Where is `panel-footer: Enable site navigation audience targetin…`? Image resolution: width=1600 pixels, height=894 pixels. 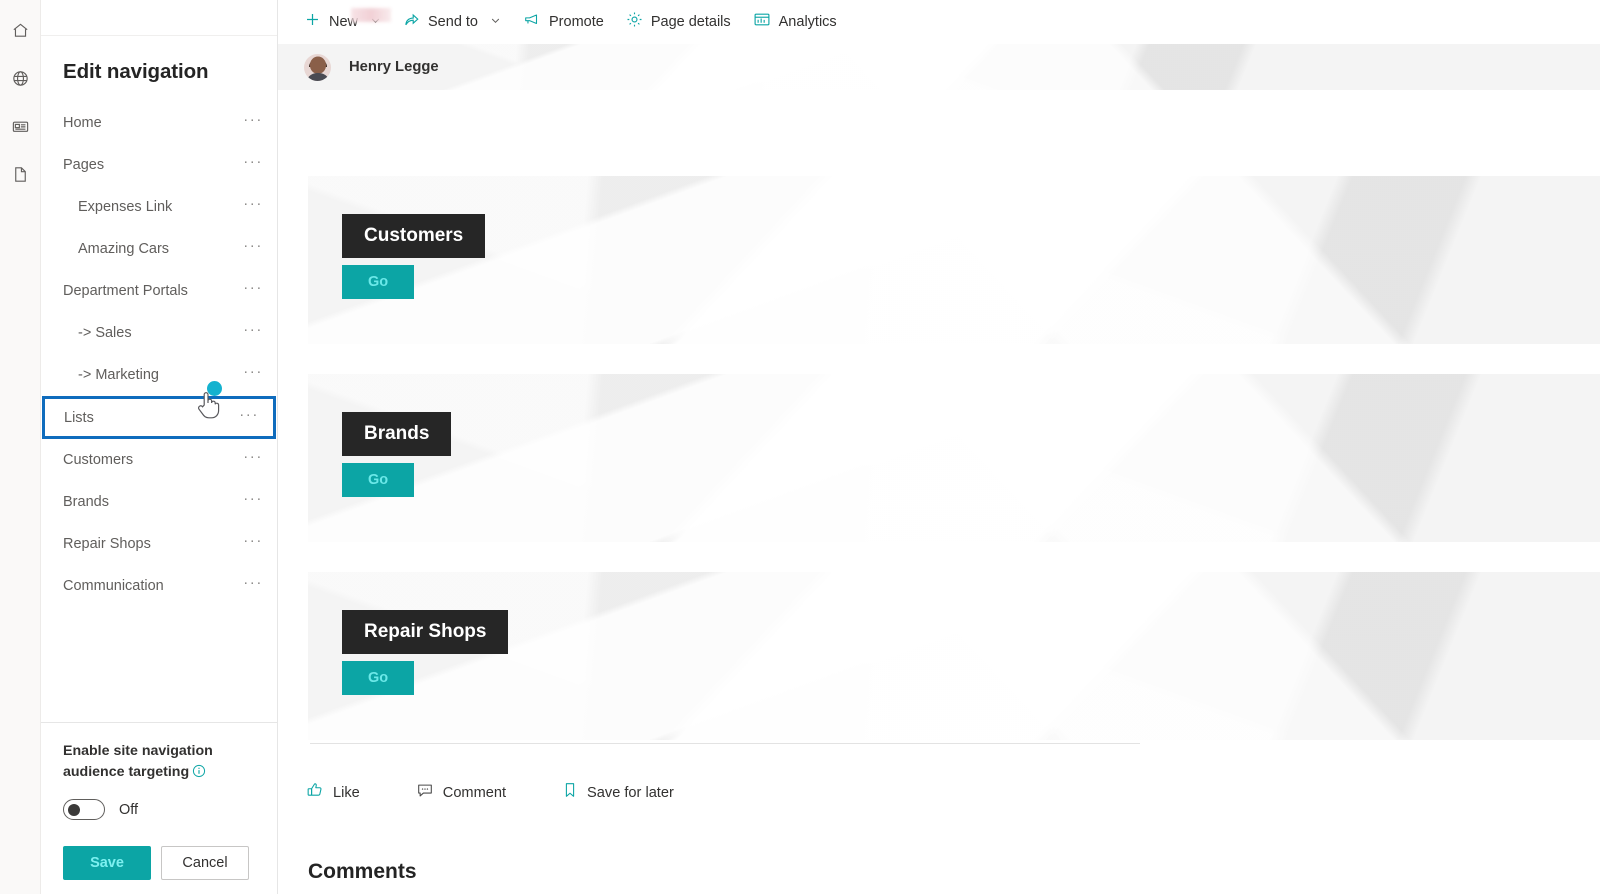 panel-footer: Enable site navigation audience targetin… is located at coordinates (159, 808).